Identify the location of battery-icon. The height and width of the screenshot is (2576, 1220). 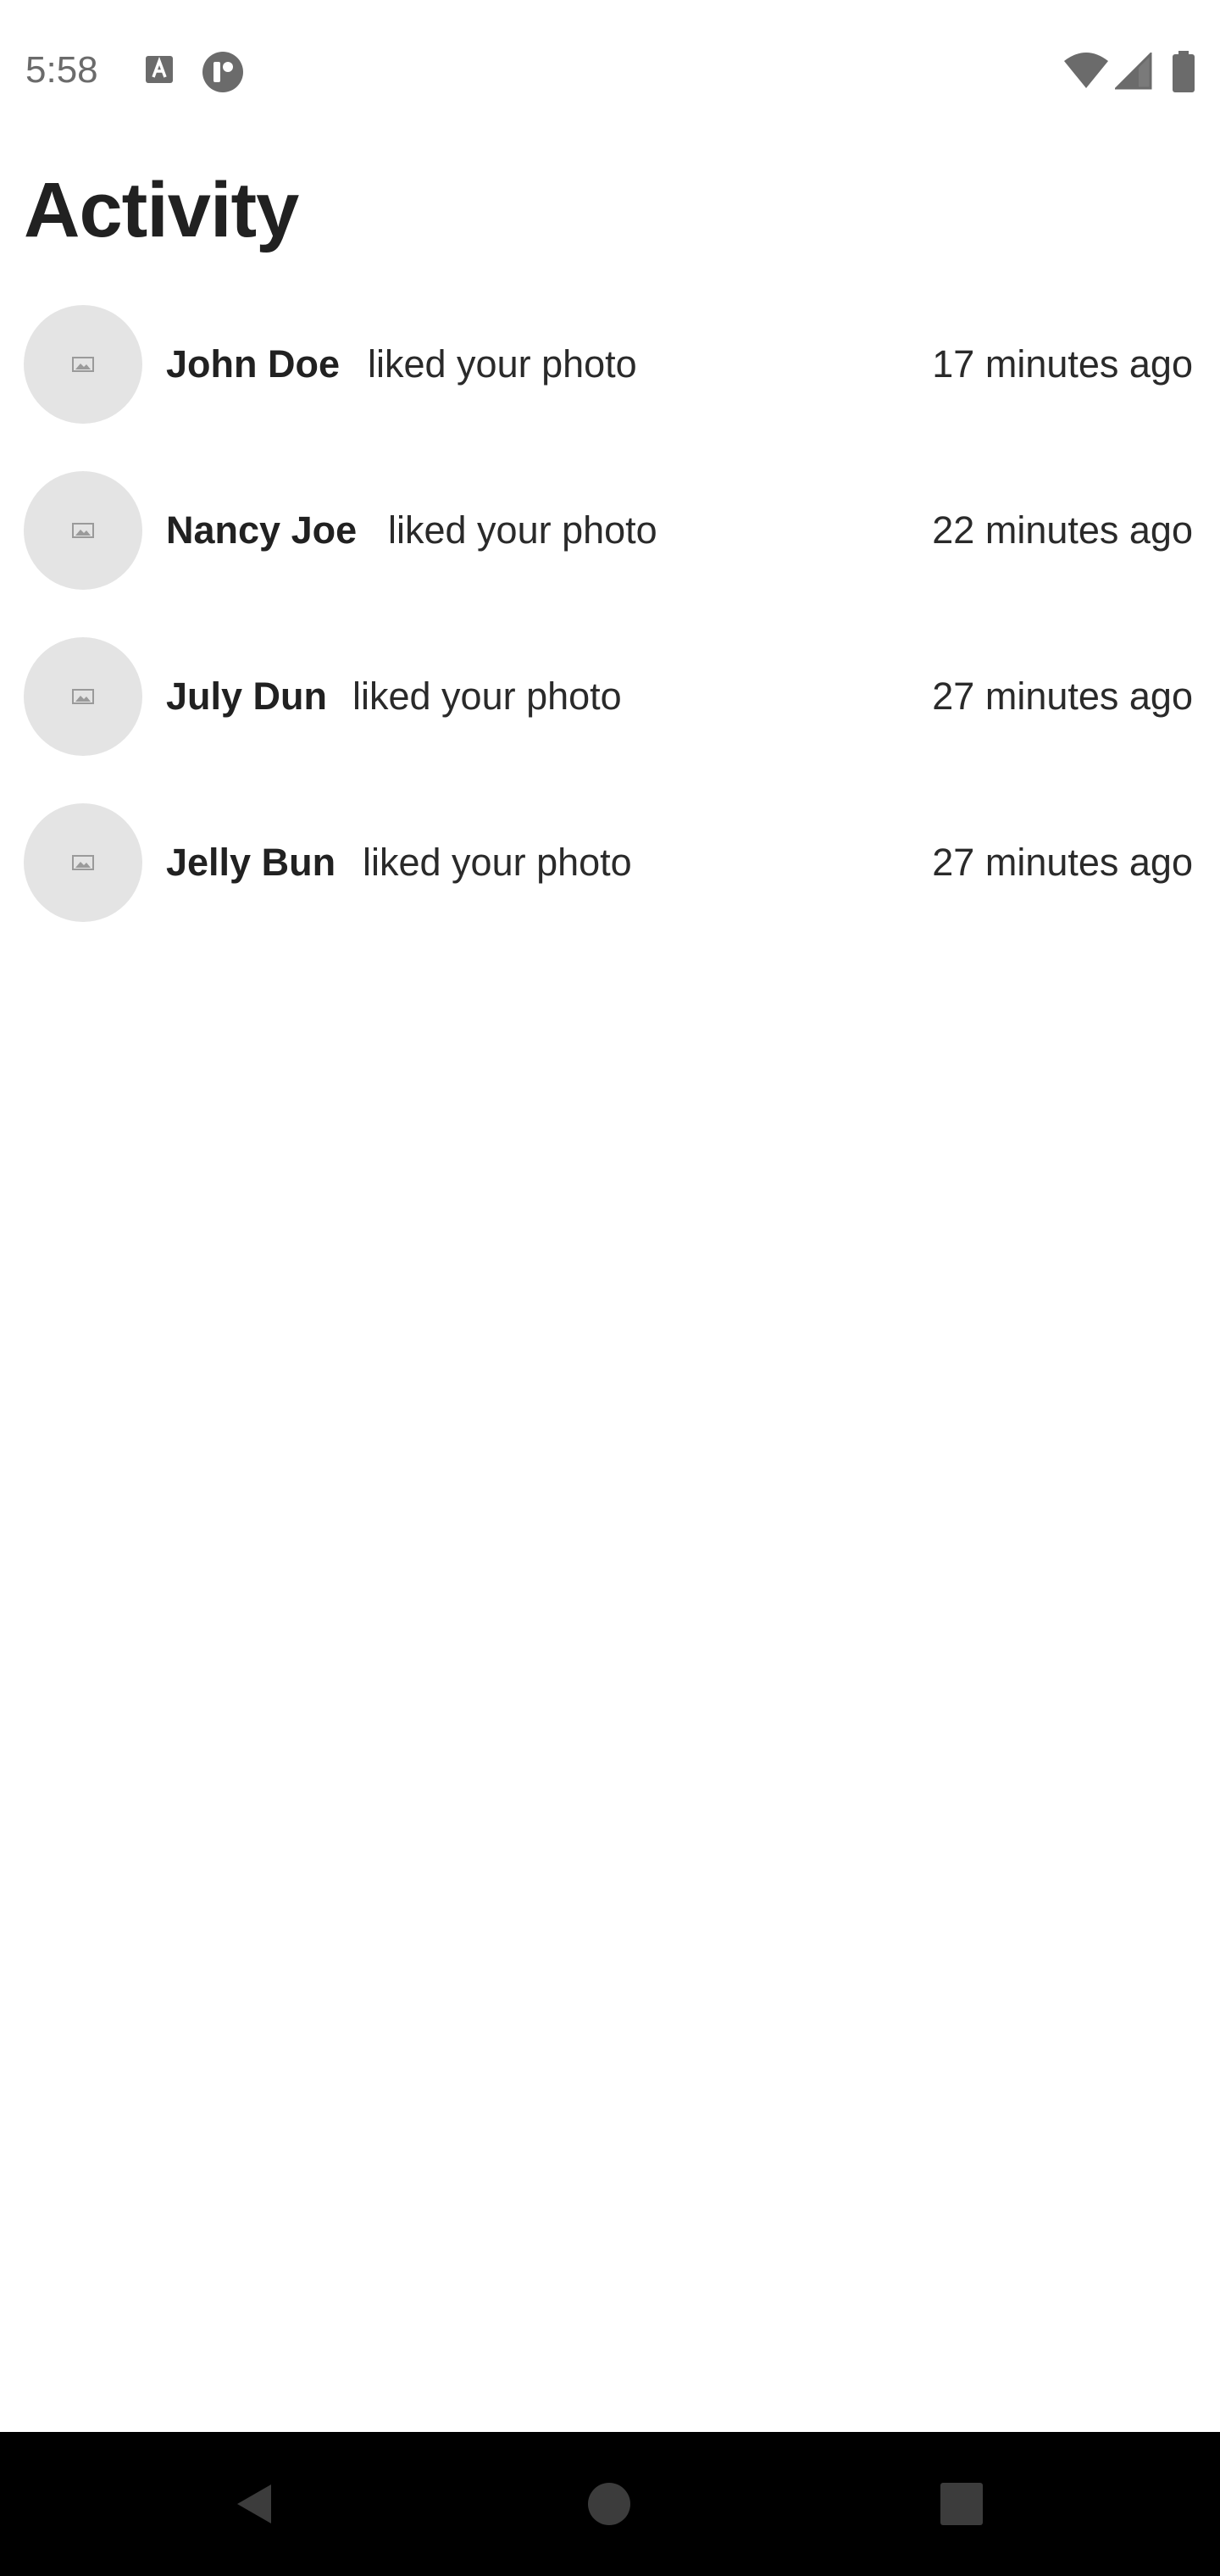
(1183, 72).